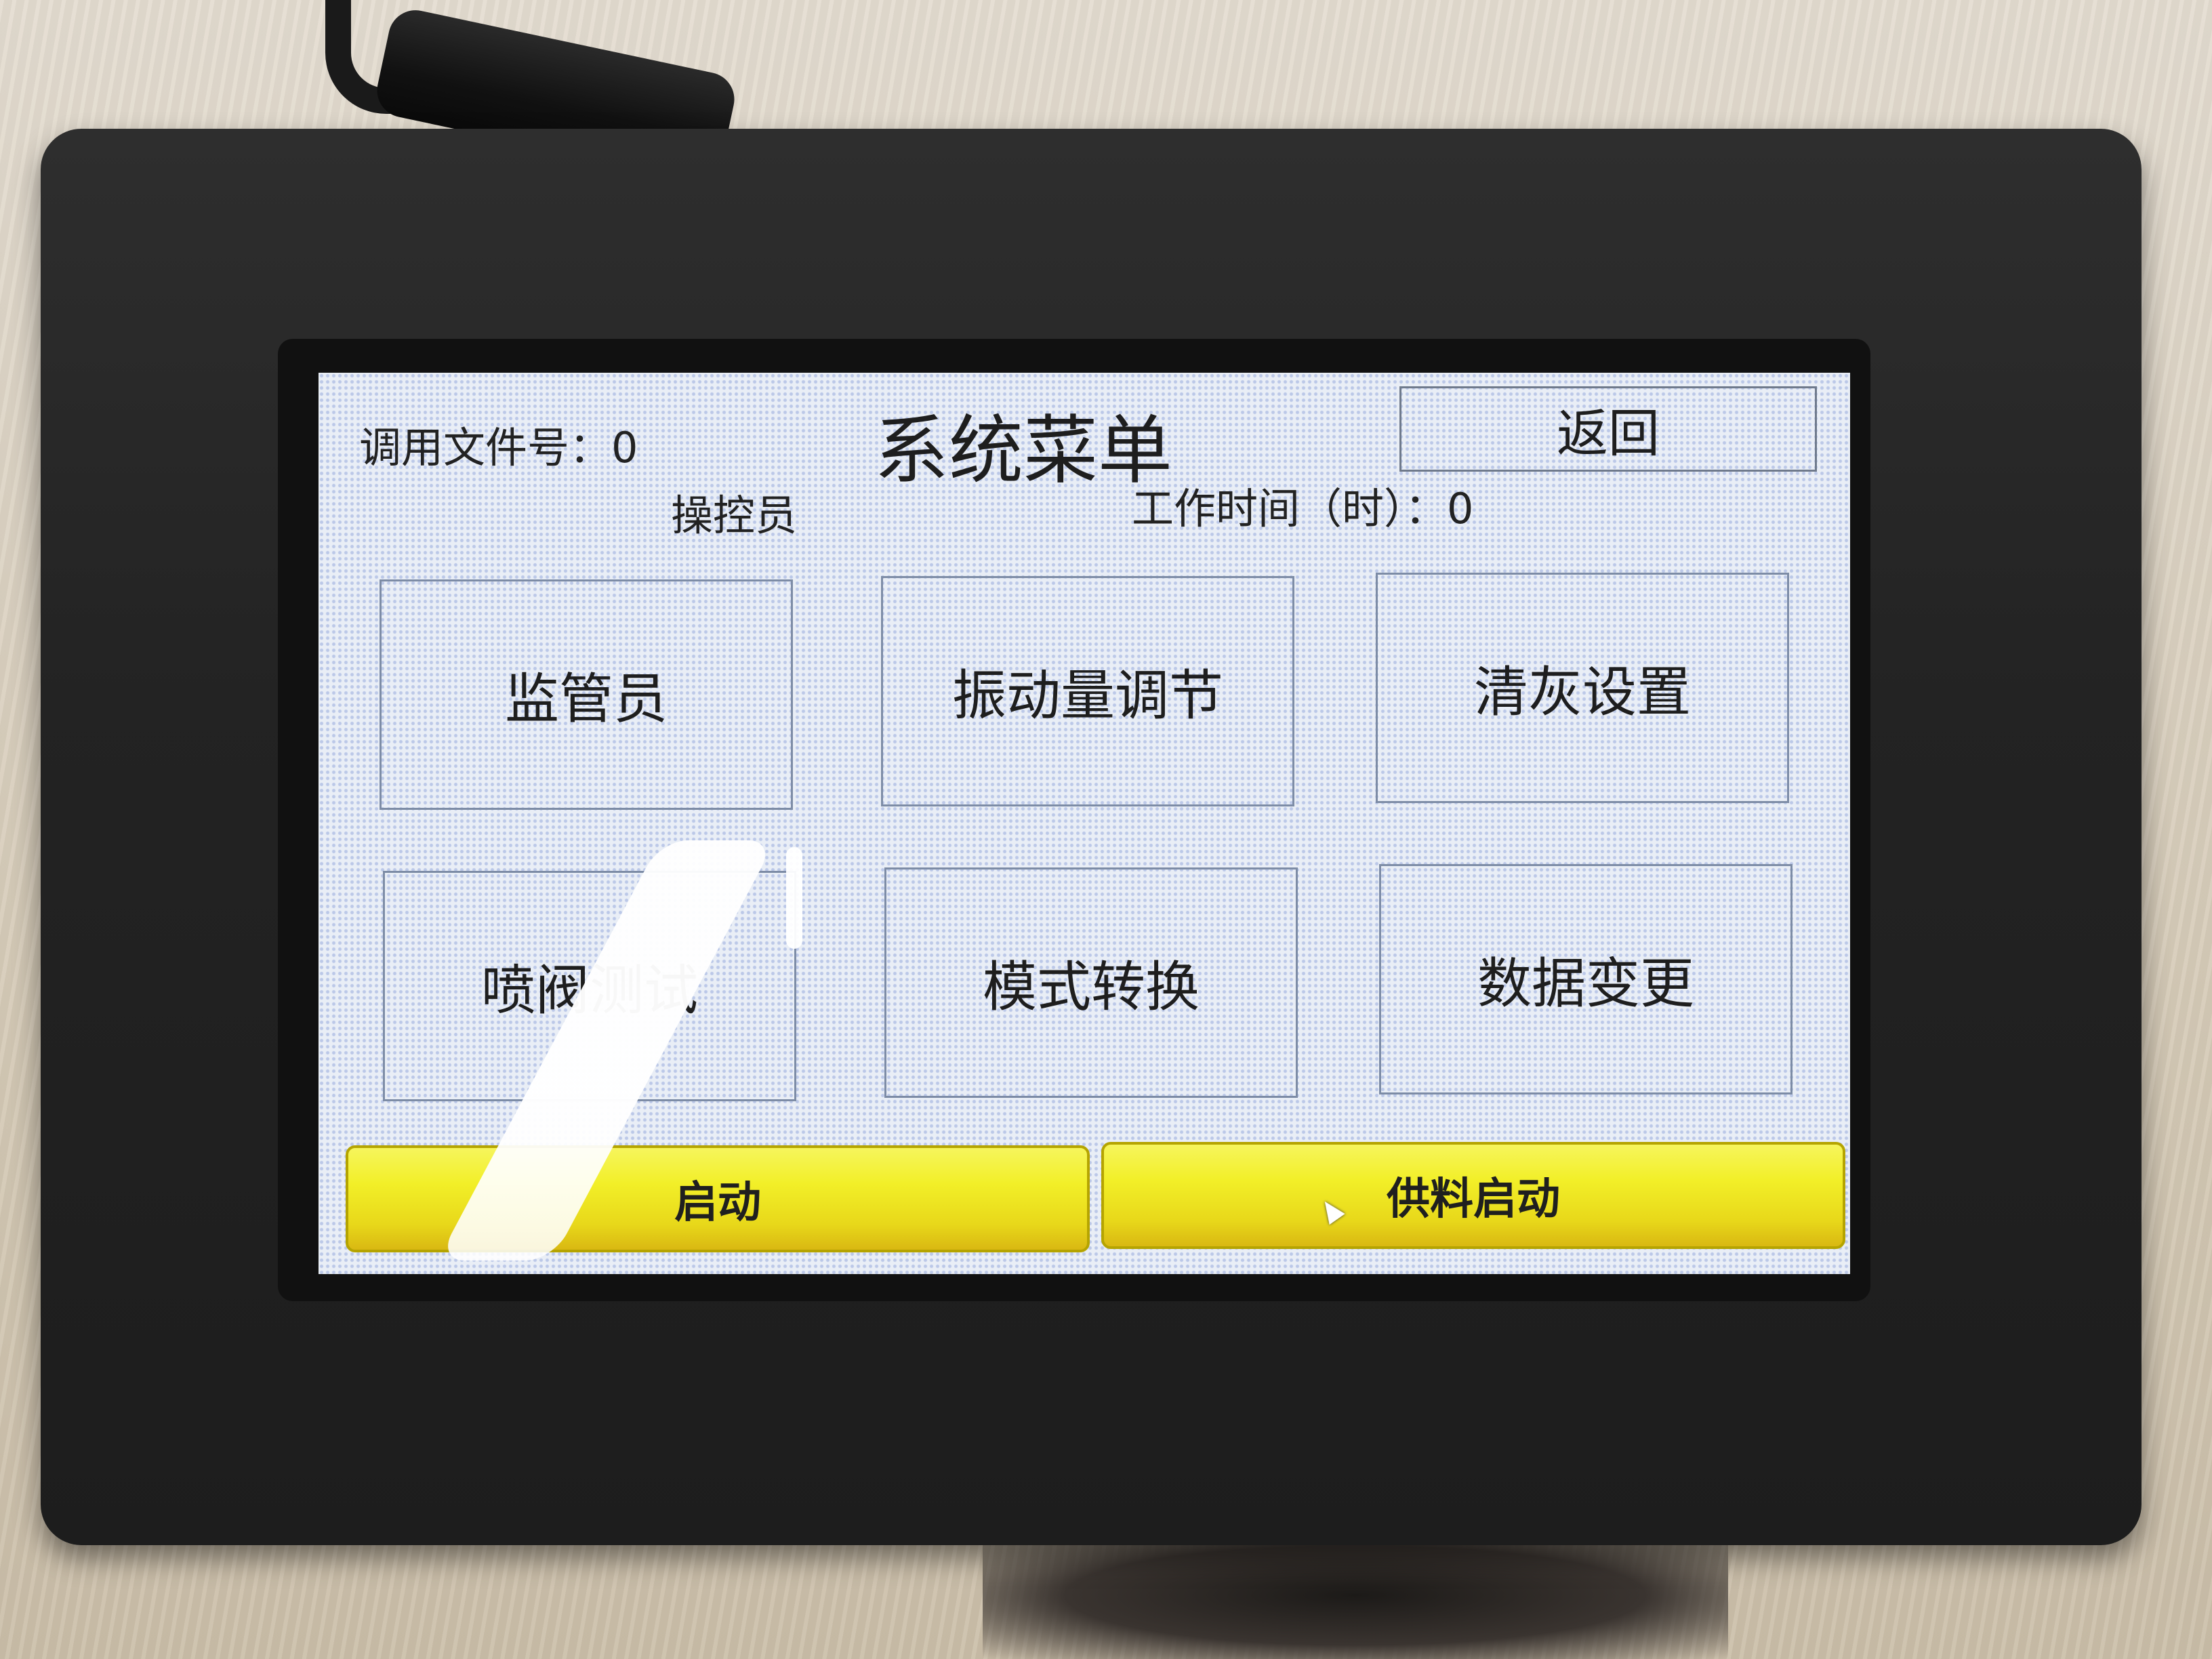 The width and height of the screenshot is (2212, 1659). What do you see at coordinates (586, 694) in the screenshot?
I see `supervisor-button: 监管员` at bounding box center [586, 694].